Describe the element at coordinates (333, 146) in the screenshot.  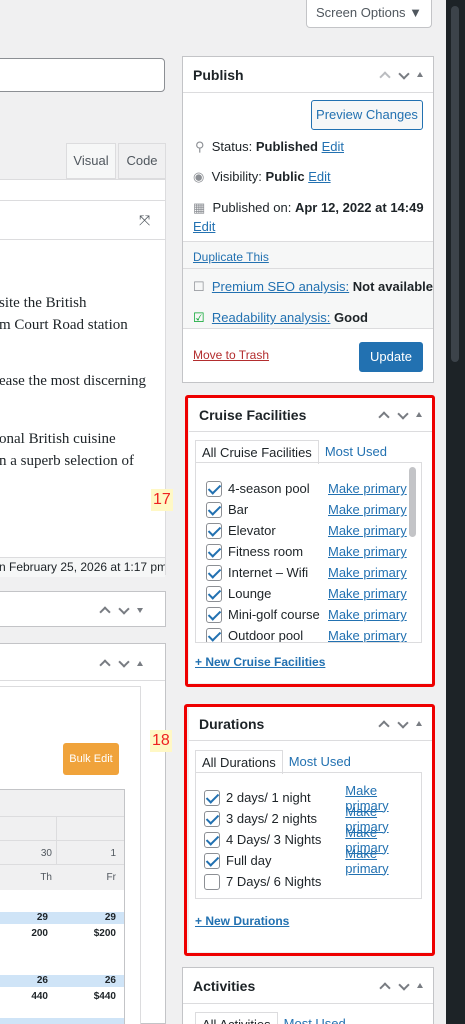
I see `status-edit-link: Edit` at that location.